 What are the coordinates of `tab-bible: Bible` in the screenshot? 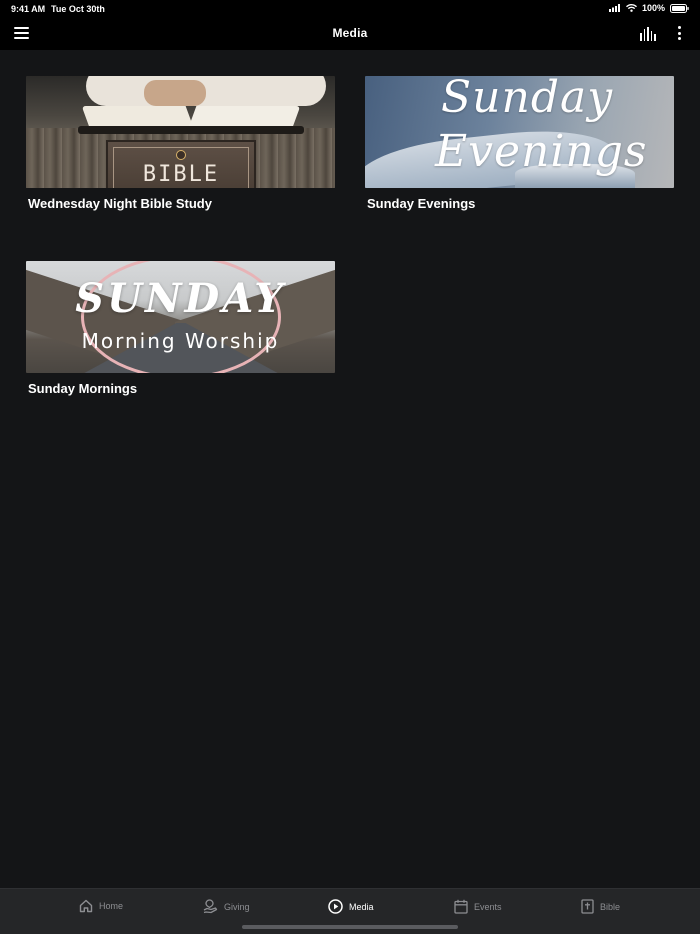 It's located at (600, 906).